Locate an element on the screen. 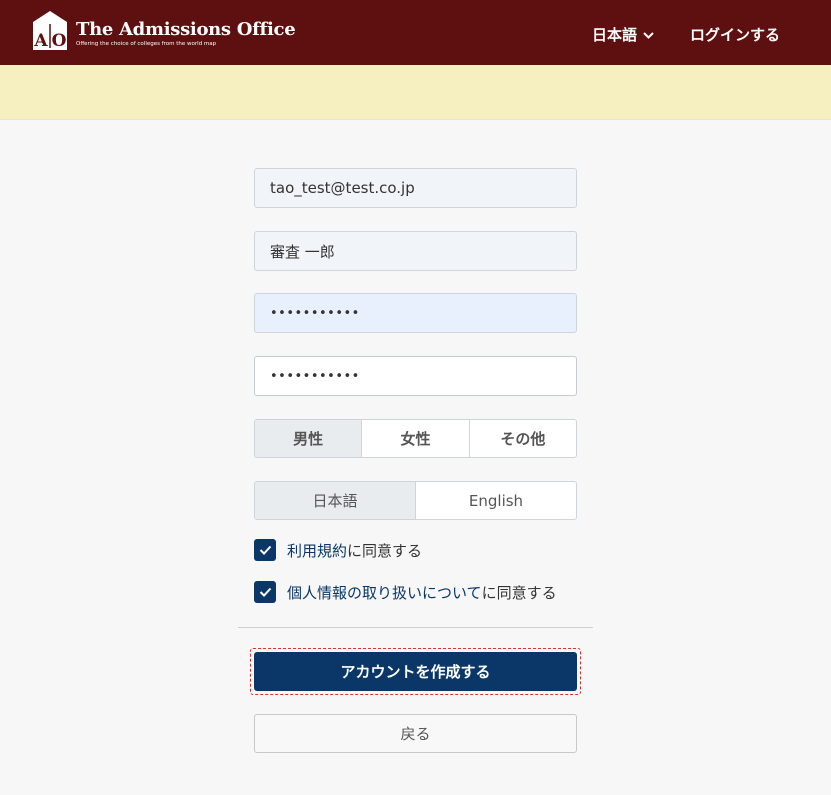 This screenshot has width=831, height=795. email-field: tao_test@test.co.jp is located at coordinates (415, 188).